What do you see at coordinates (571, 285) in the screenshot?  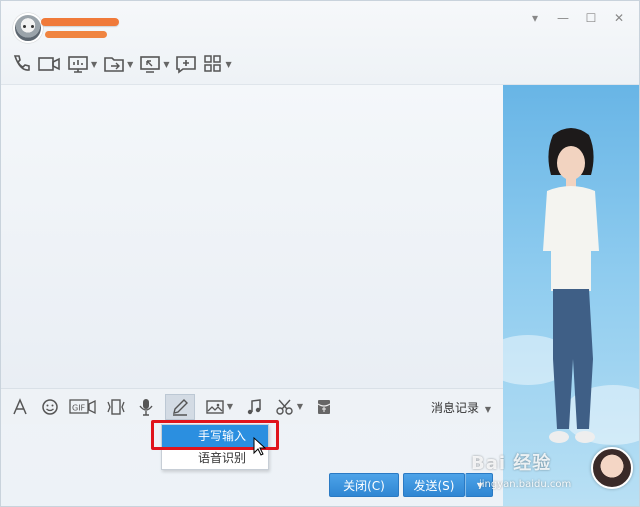 I see `character-figure-icon` at bounding box center [571, 285].